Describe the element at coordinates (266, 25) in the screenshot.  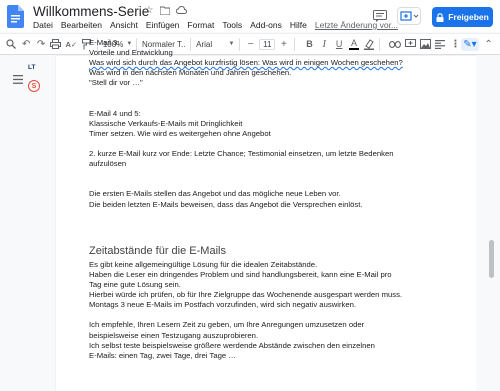
I see `menu-add-ons: Add-ons` at that location.